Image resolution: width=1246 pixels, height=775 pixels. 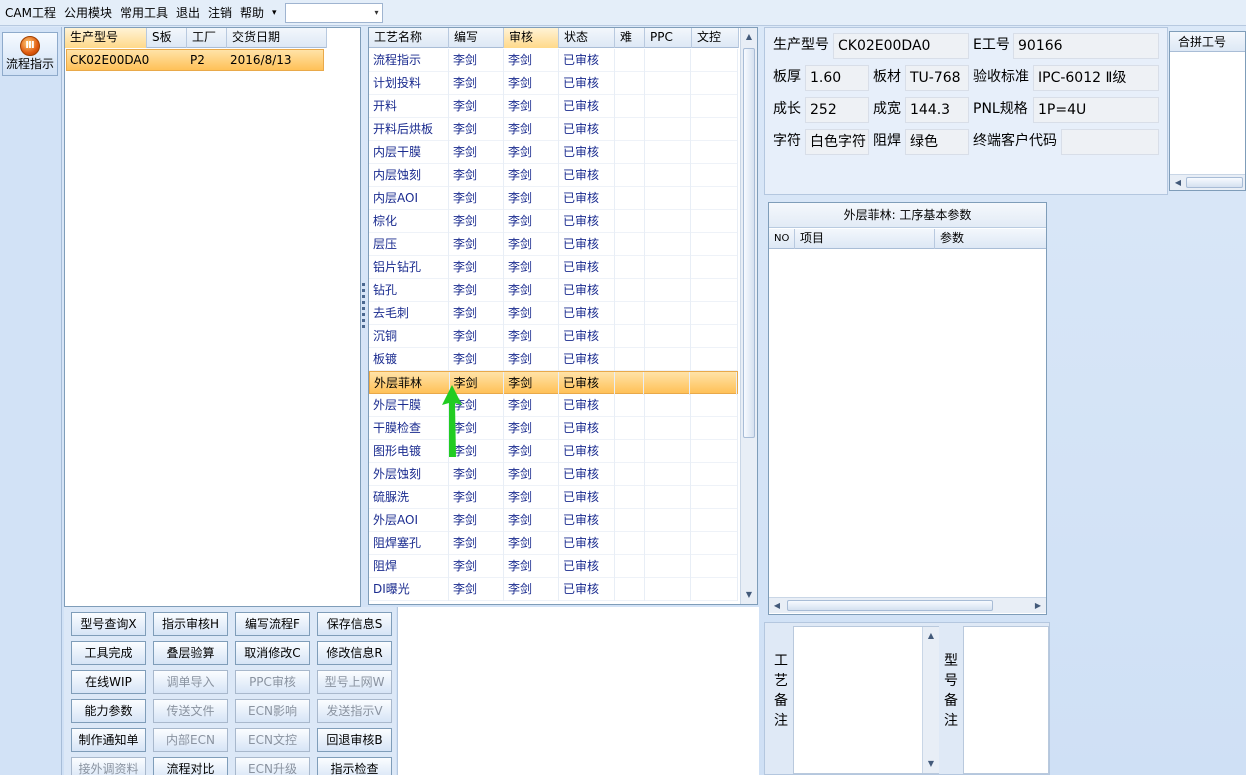 What do you see at coordinates (108, 682) in the screenshot?
I see `online-wip-button: 在线WIP` at bounding box center [108, 682].